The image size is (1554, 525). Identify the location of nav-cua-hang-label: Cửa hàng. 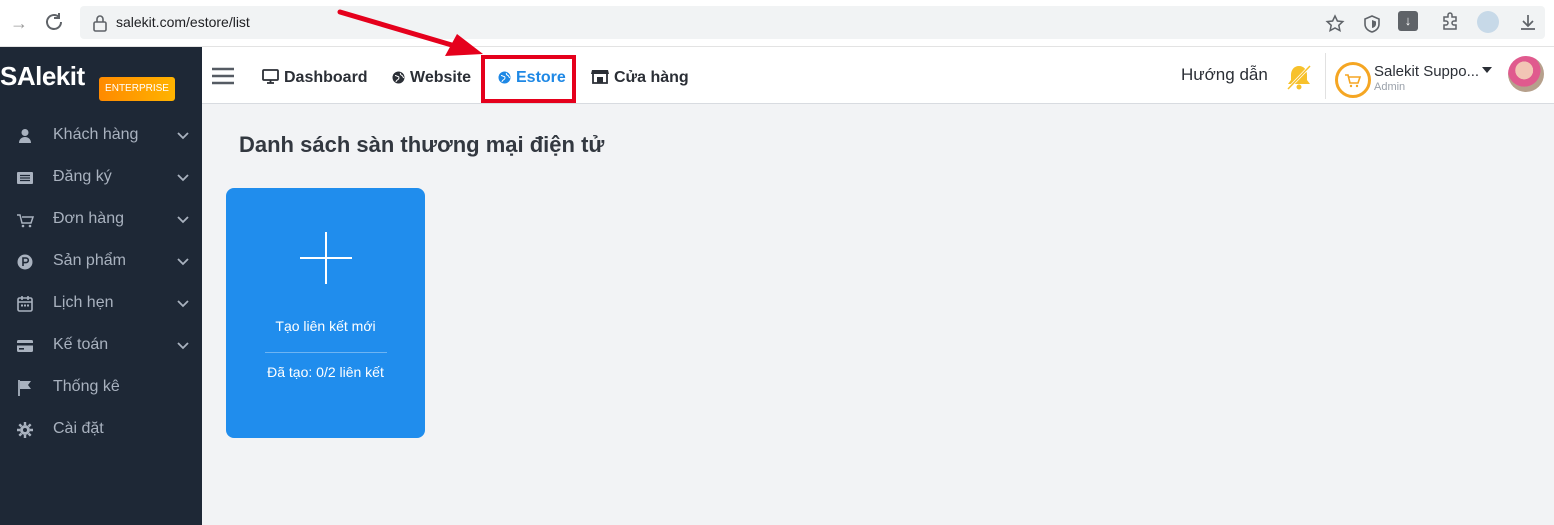
(651, 77).